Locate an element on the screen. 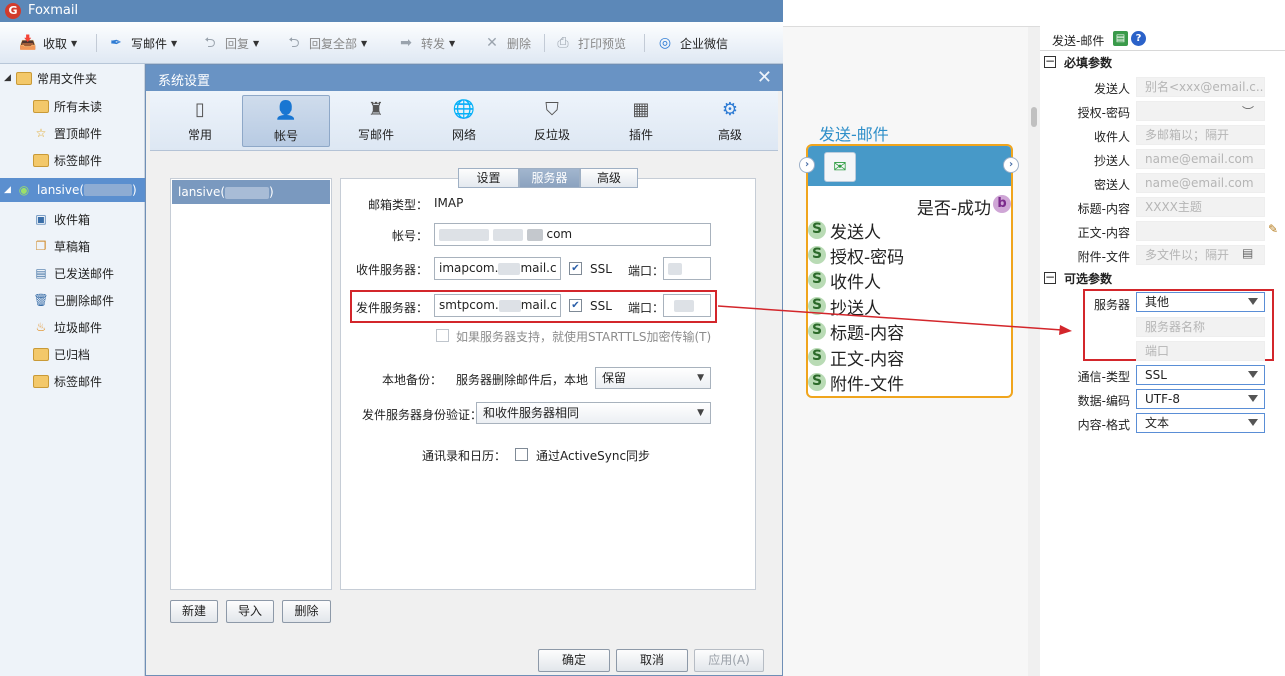  reply-button: ⮌ 回复 ▼ is located at coordinates (229, 43).